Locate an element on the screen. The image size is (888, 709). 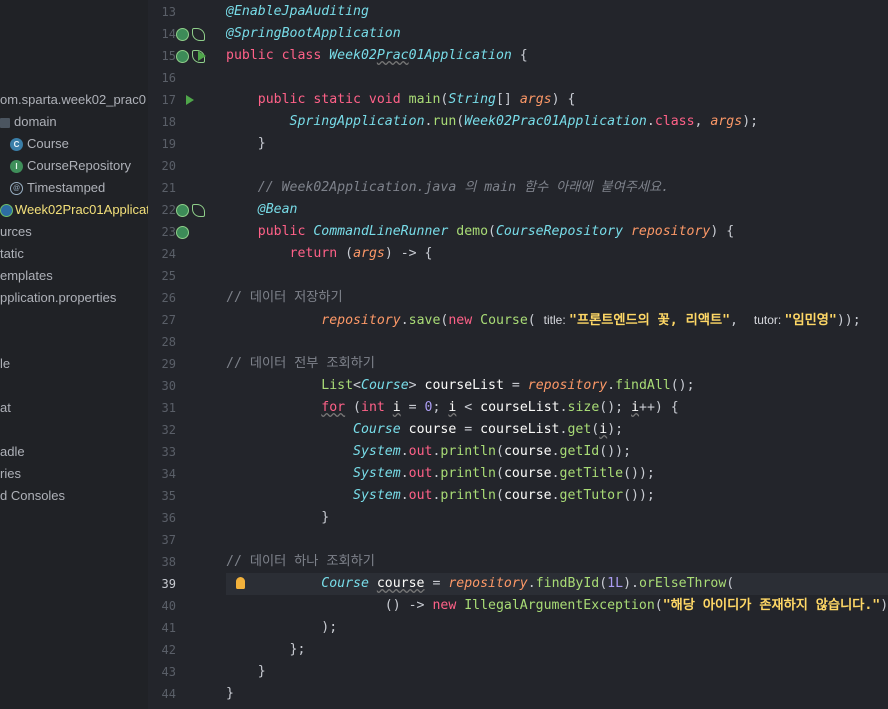
tree-item-label: urces is located at coordinates (16, 231).